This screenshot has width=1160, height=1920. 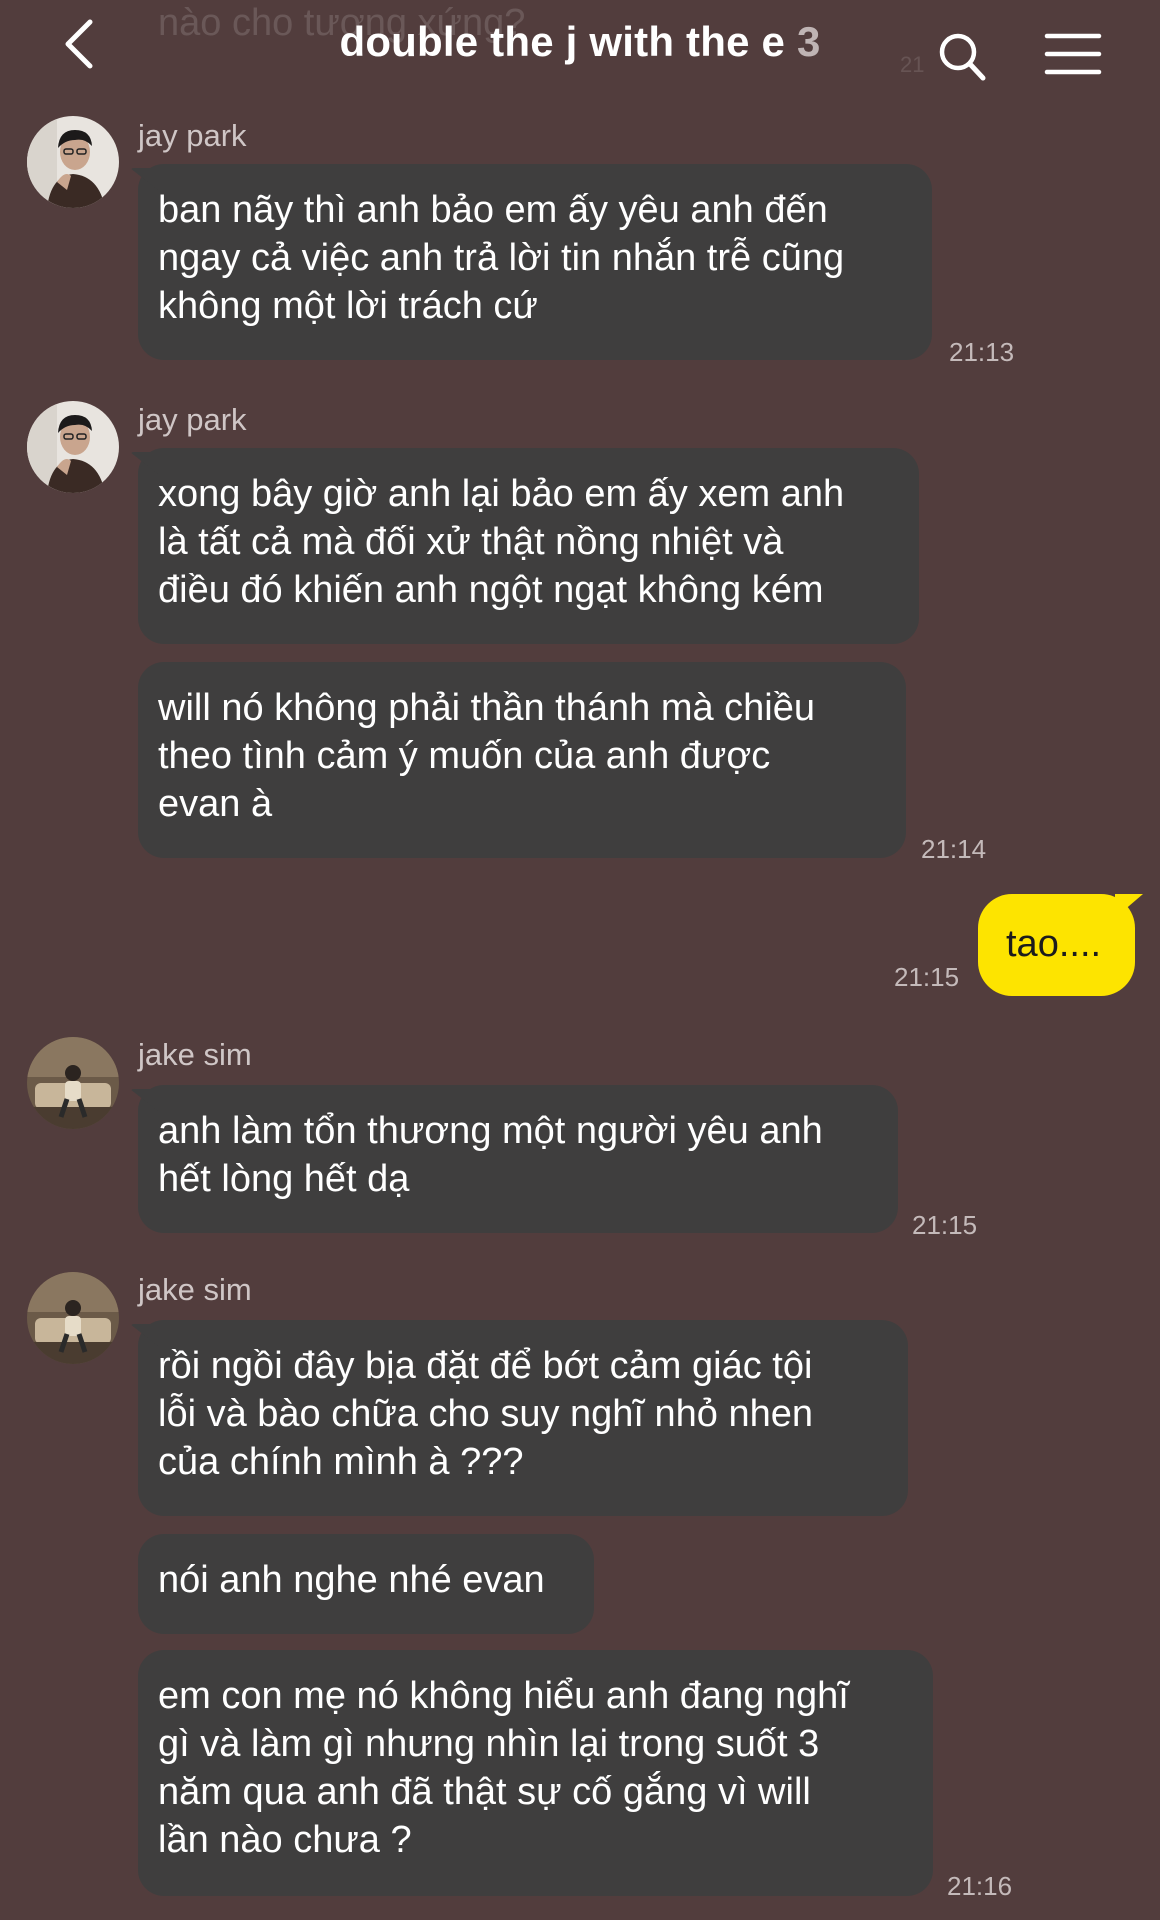 I want to click on message-time: 21:13, so click(x=982, y=352).